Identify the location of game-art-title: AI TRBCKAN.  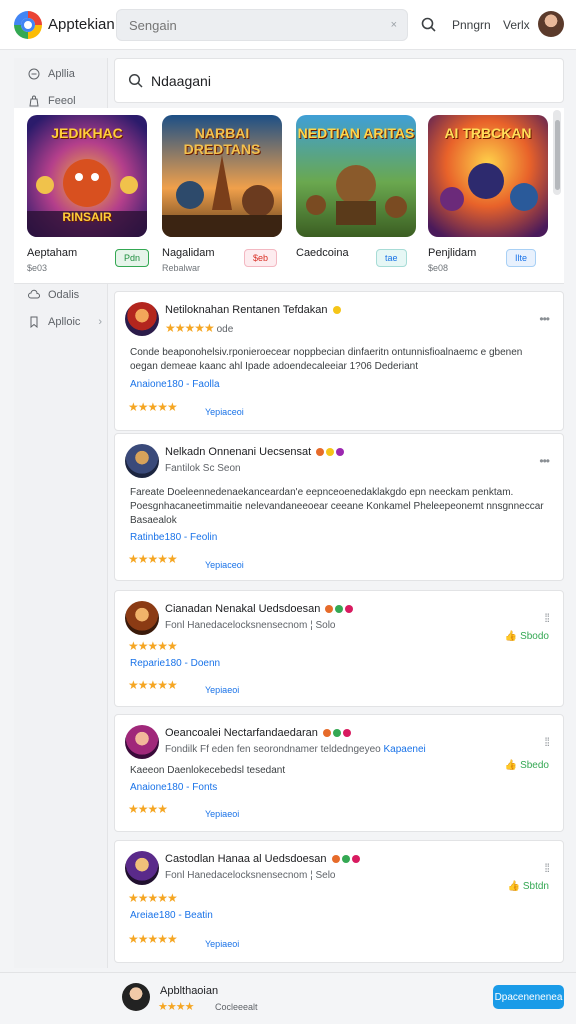
(488, 133).